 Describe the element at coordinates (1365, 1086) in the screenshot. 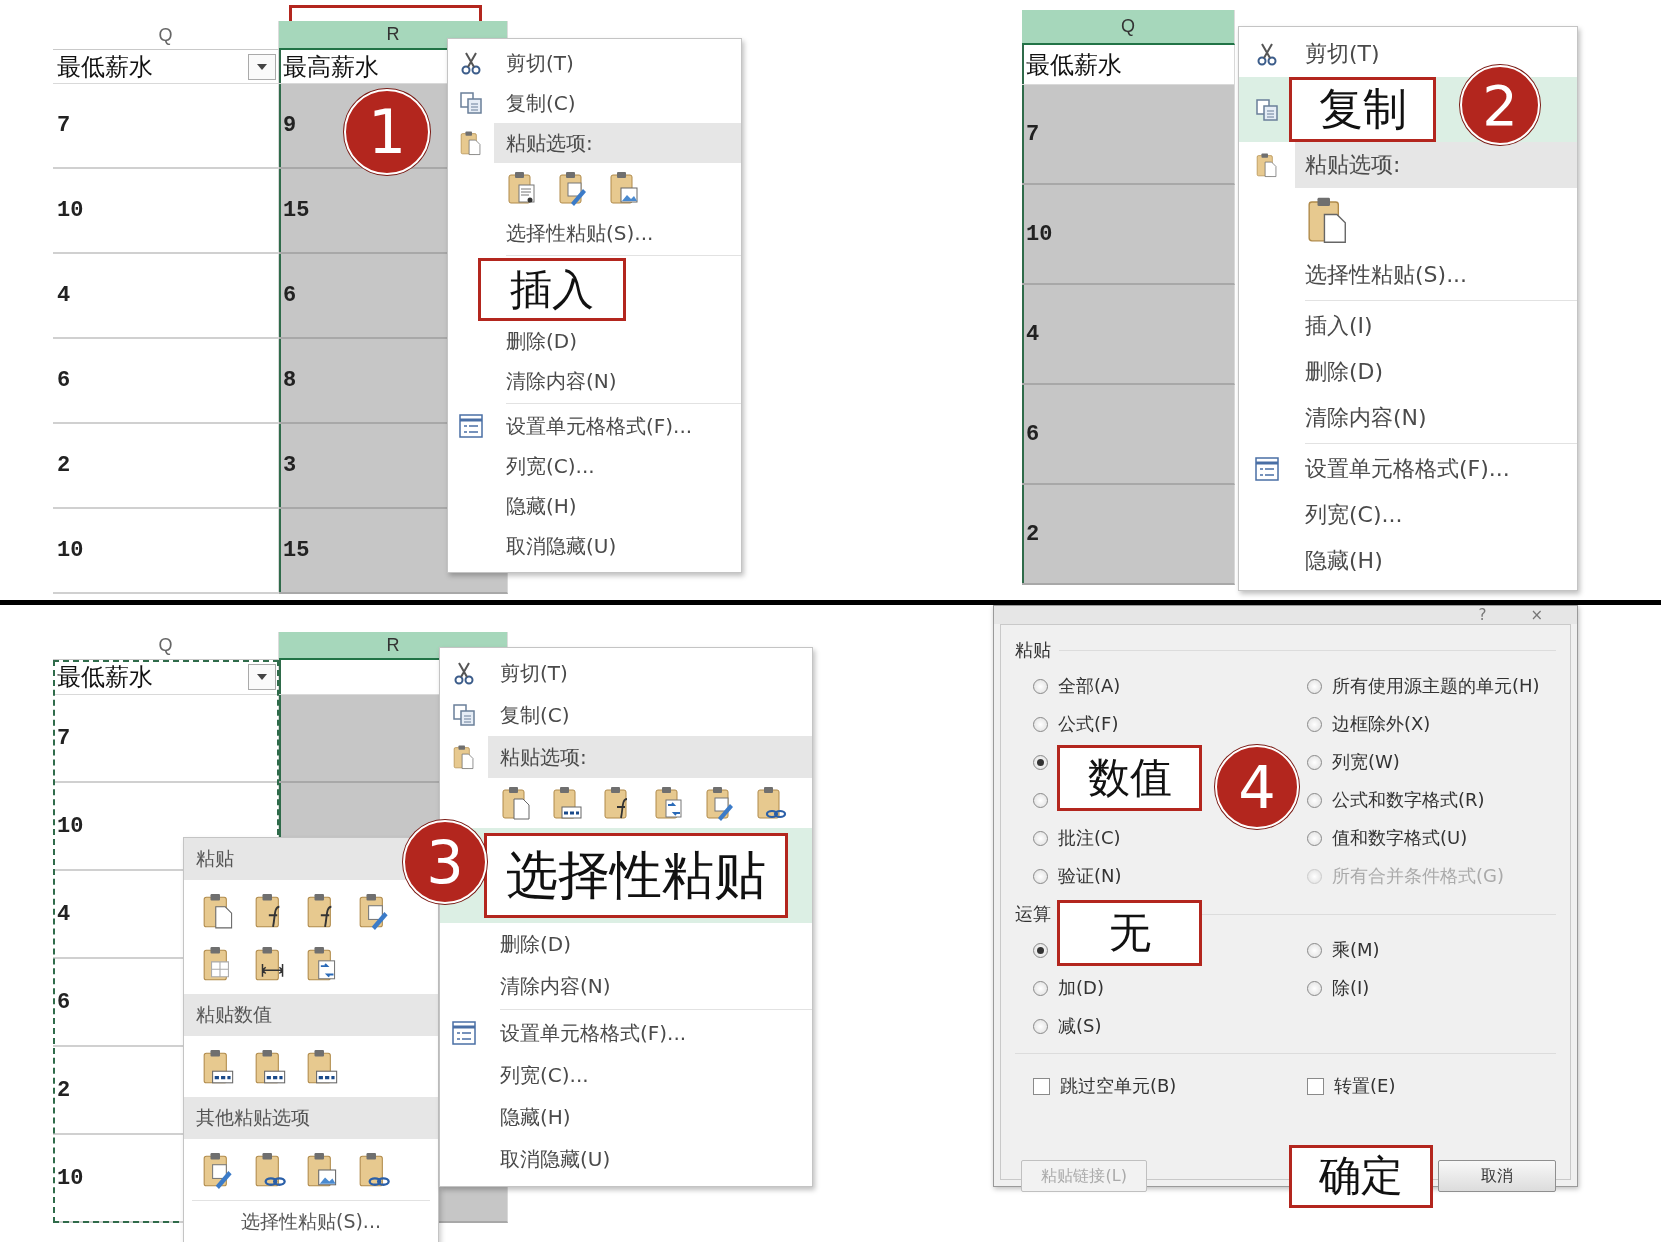

I see `checkbox-label: 转置(E)` at that location.